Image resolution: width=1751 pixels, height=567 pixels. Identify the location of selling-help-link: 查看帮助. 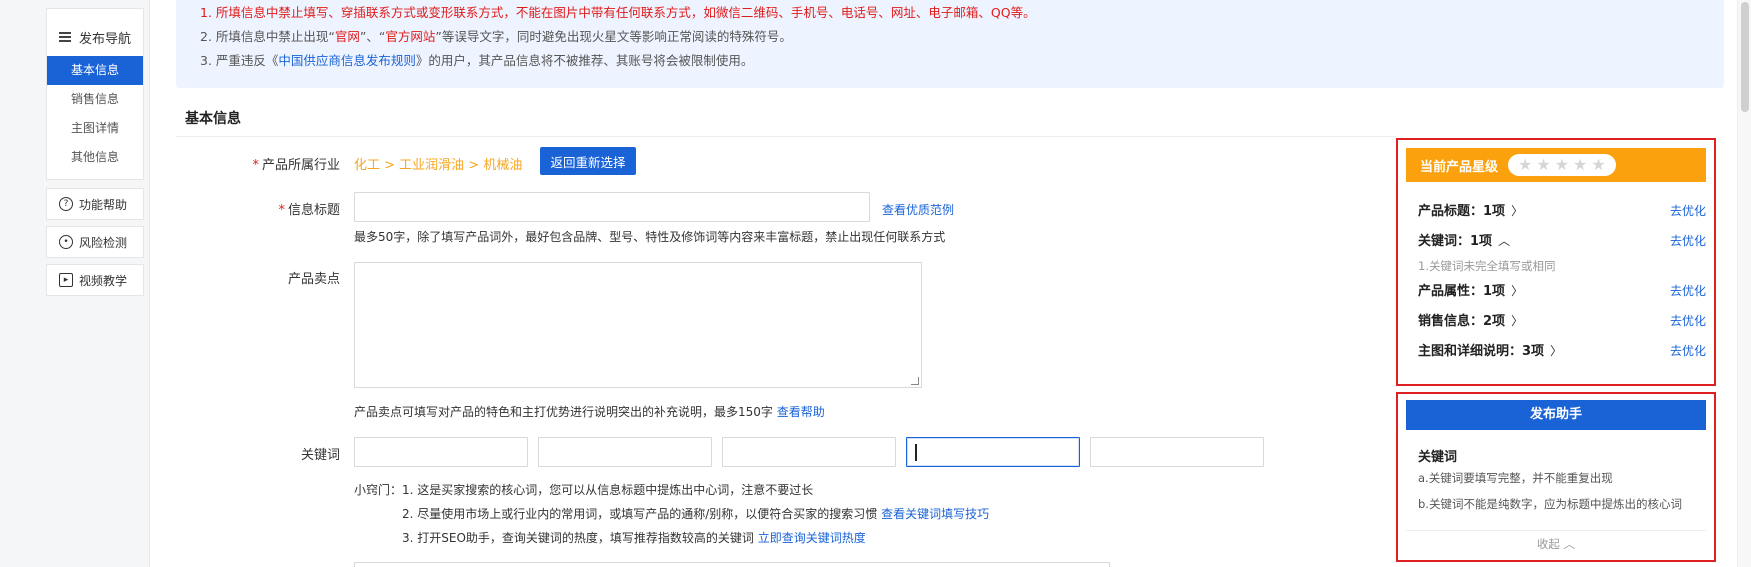
(801, 412).